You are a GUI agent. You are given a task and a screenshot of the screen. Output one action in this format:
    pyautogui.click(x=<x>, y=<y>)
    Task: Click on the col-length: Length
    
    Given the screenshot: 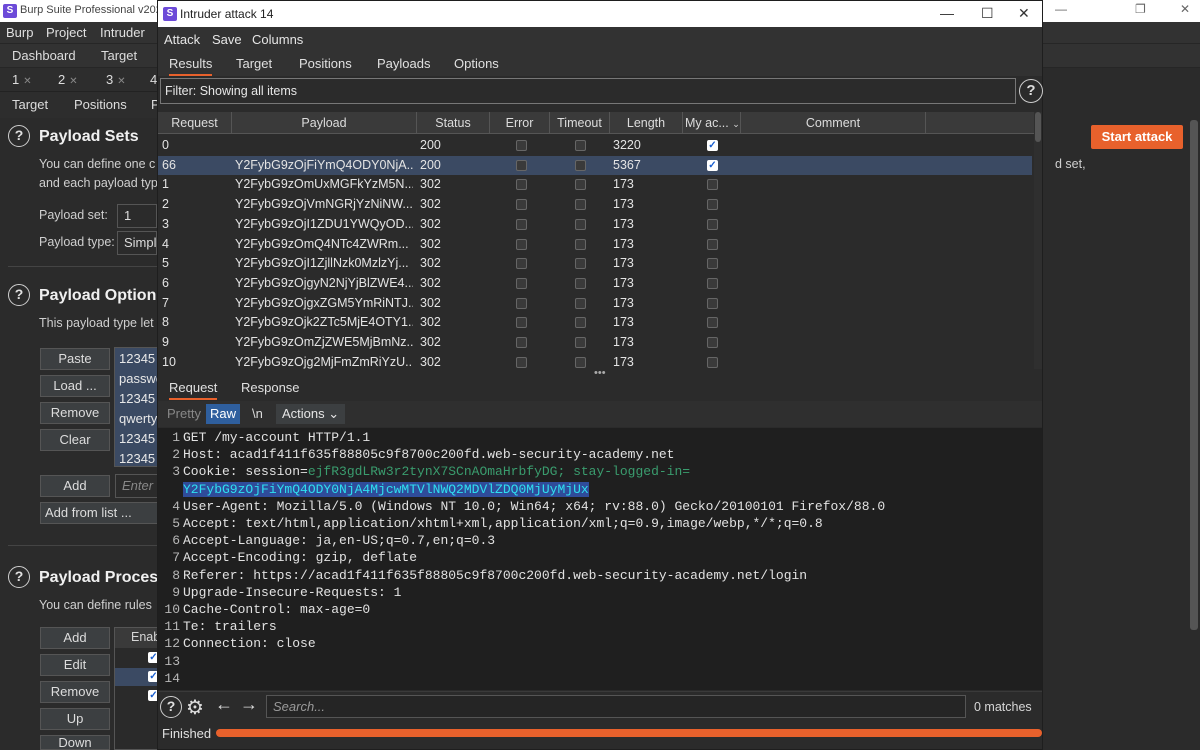 What is the action you would take?
    pyautogui.click(x=646, y=123)
    